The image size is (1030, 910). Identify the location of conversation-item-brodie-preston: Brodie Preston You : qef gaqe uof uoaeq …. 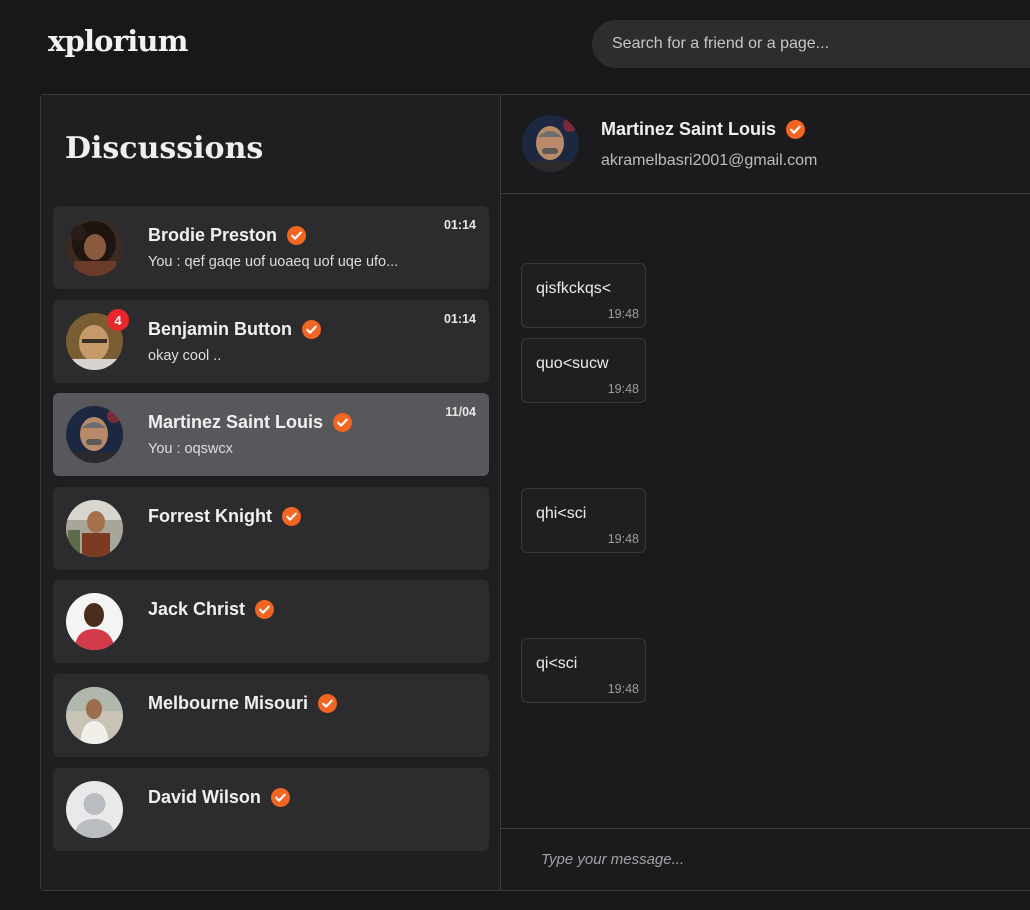
(271, 247).